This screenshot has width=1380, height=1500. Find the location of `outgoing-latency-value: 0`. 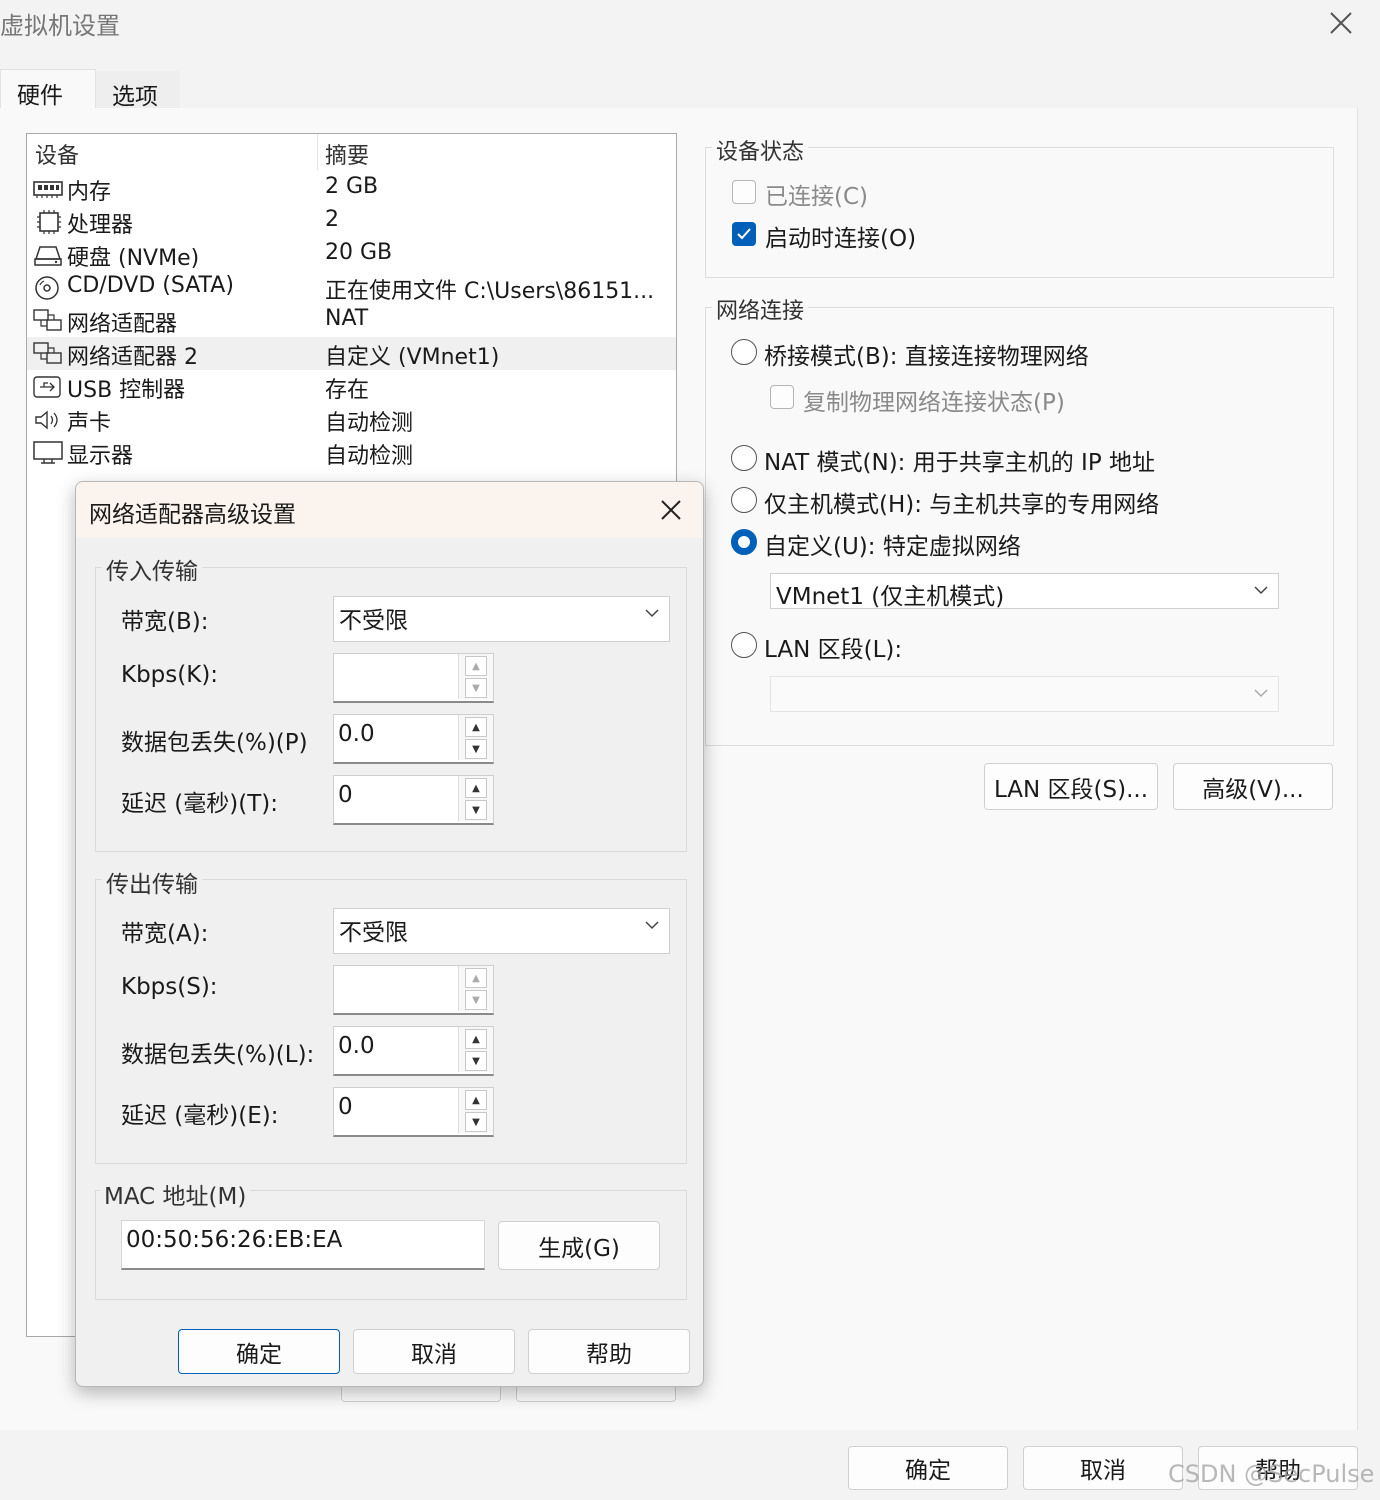

outgoing-latency-value: 0 is located at coordinates (345, 1107).